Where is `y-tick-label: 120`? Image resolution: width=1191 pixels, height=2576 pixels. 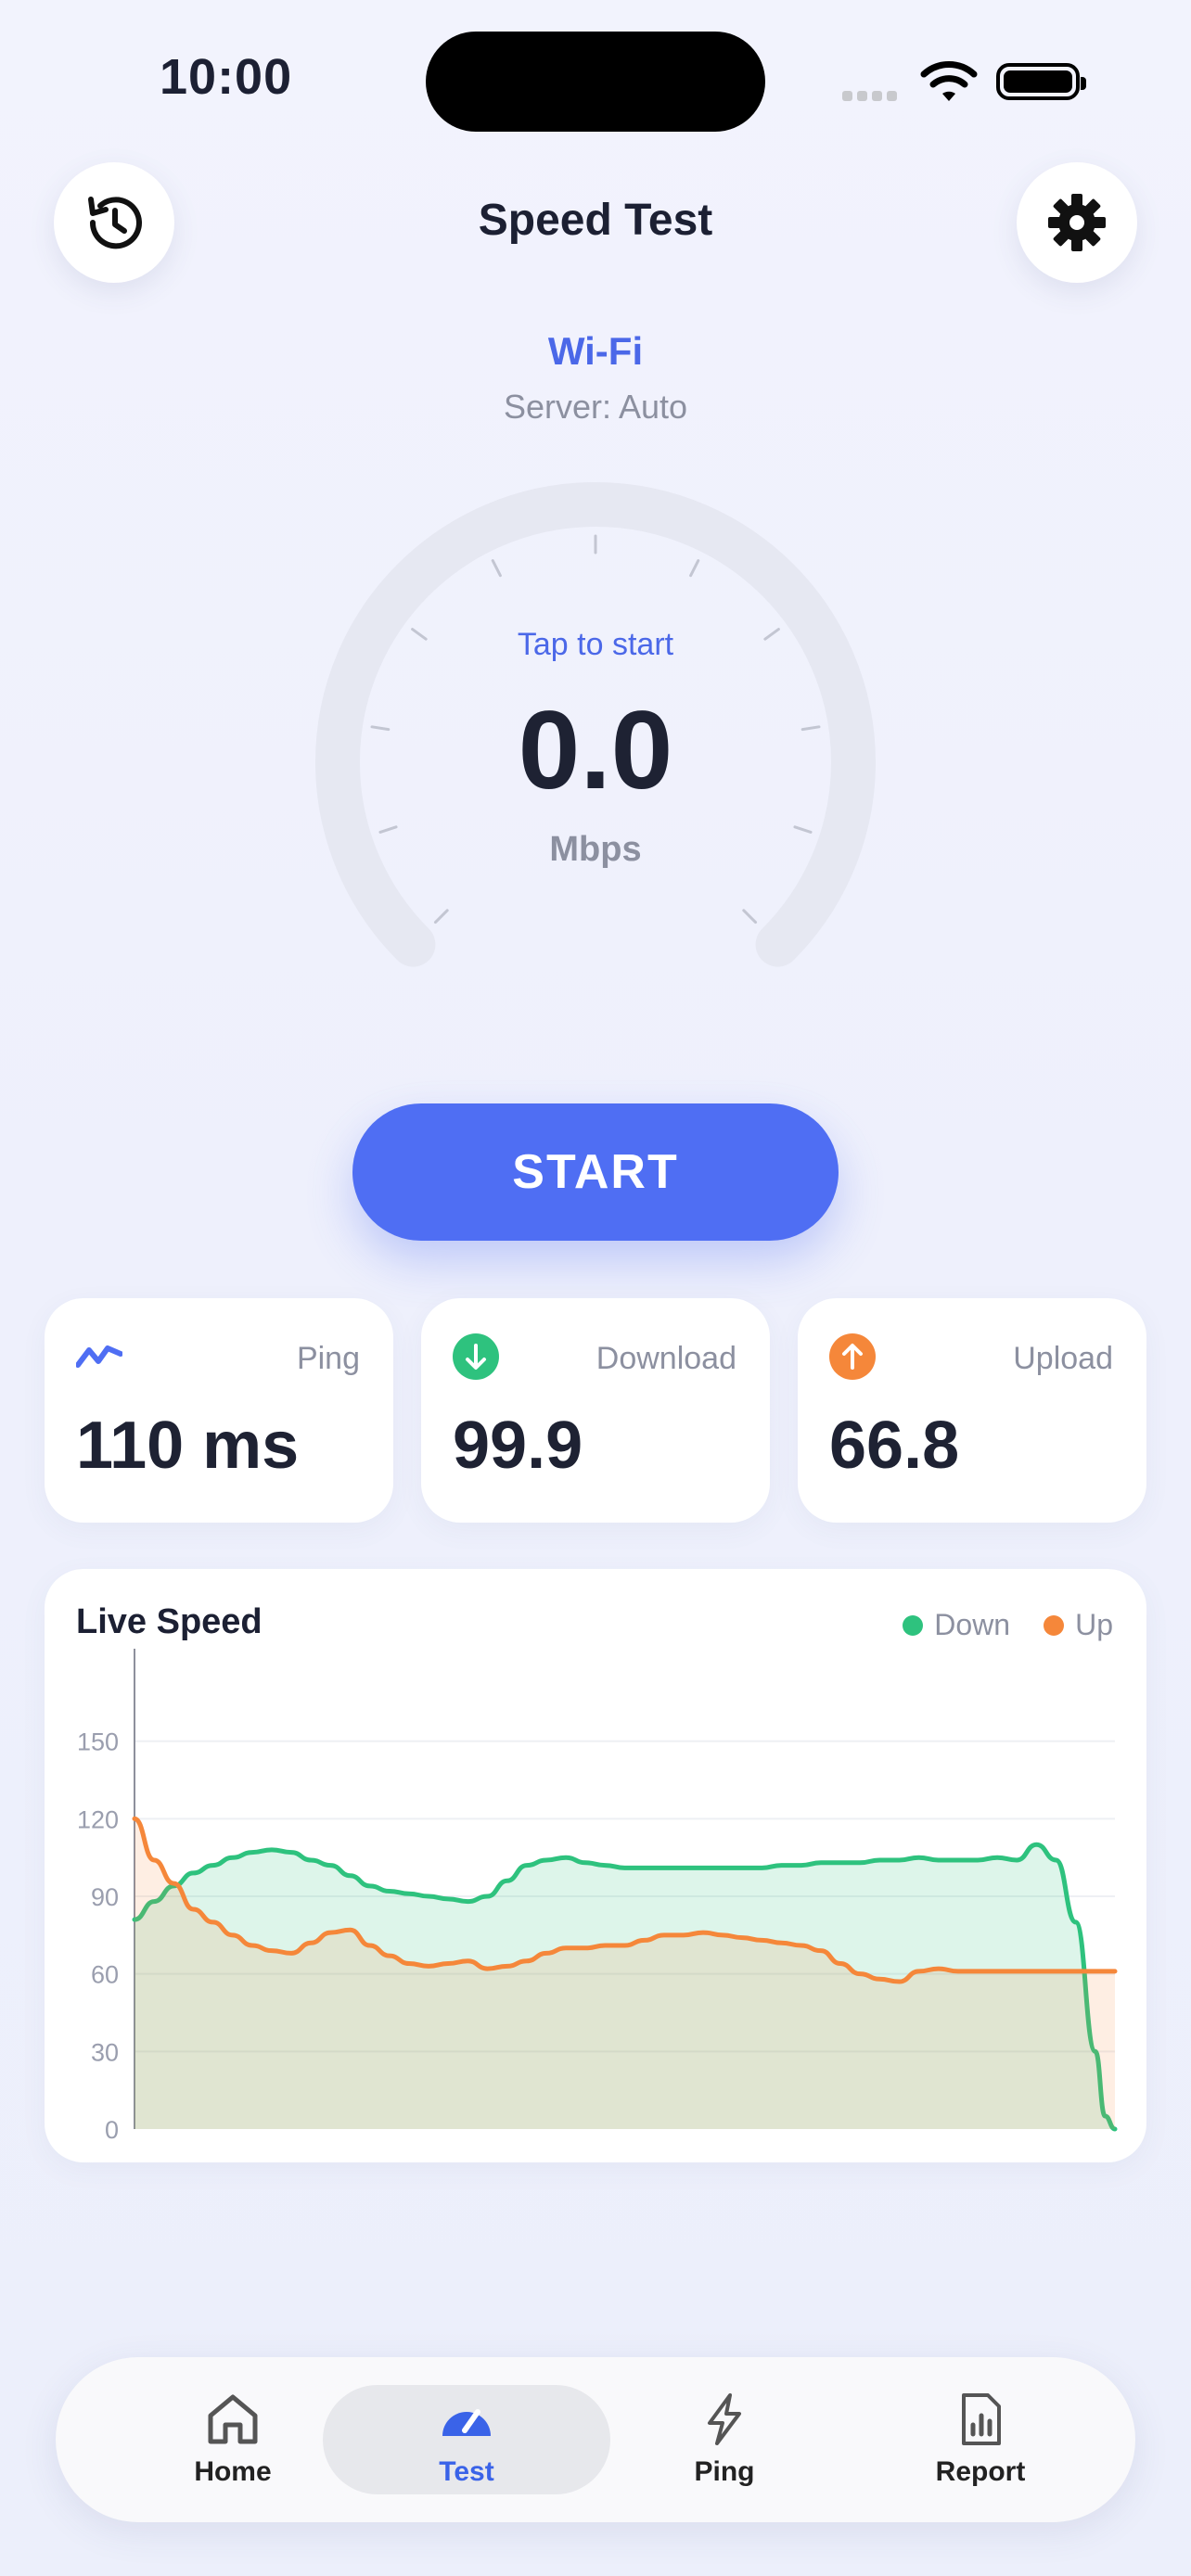 y-tick-label: 120 is located at coordinates (98, 1819).